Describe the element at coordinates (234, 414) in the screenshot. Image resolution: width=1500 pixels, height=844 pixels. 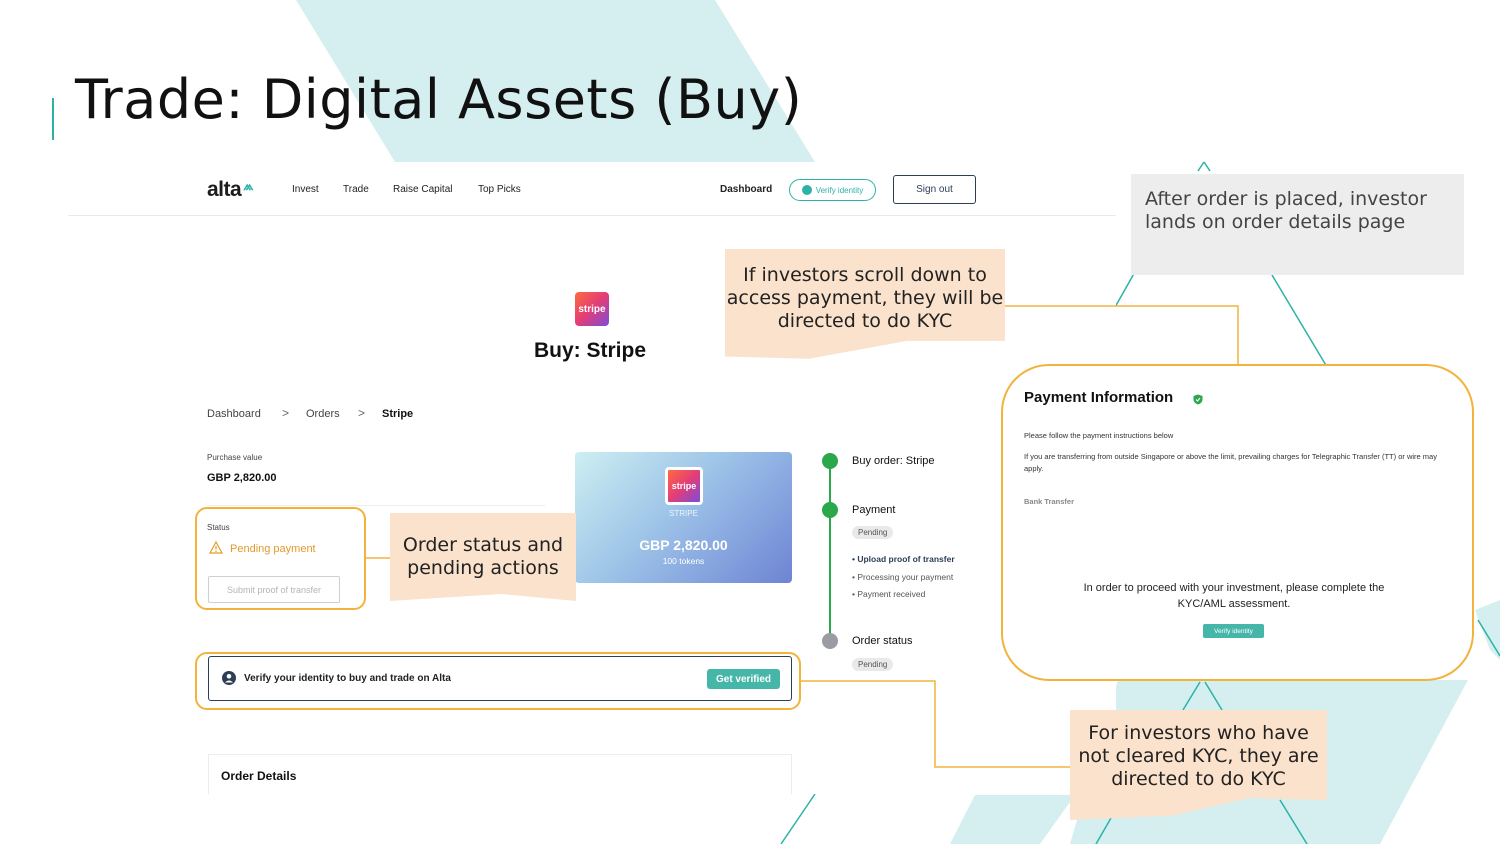
I see `breadcrumb-dashboard: Dashboard` at that location.